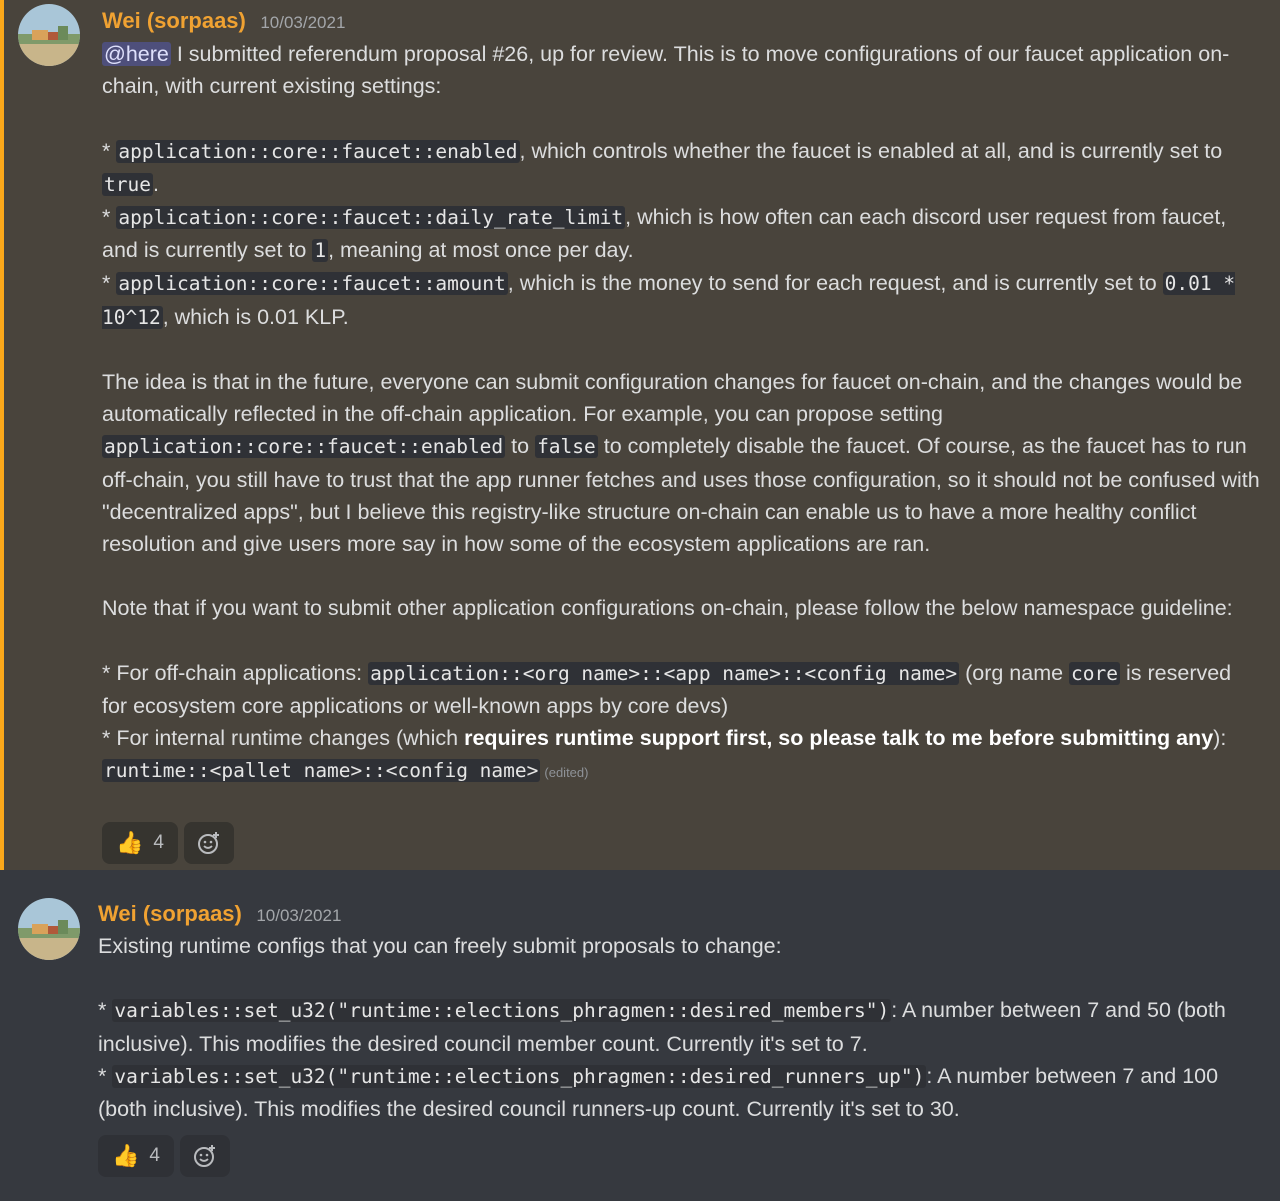  I want to click on inline-code: runtime::<pallet name>::<config name>, so click(321, 771).